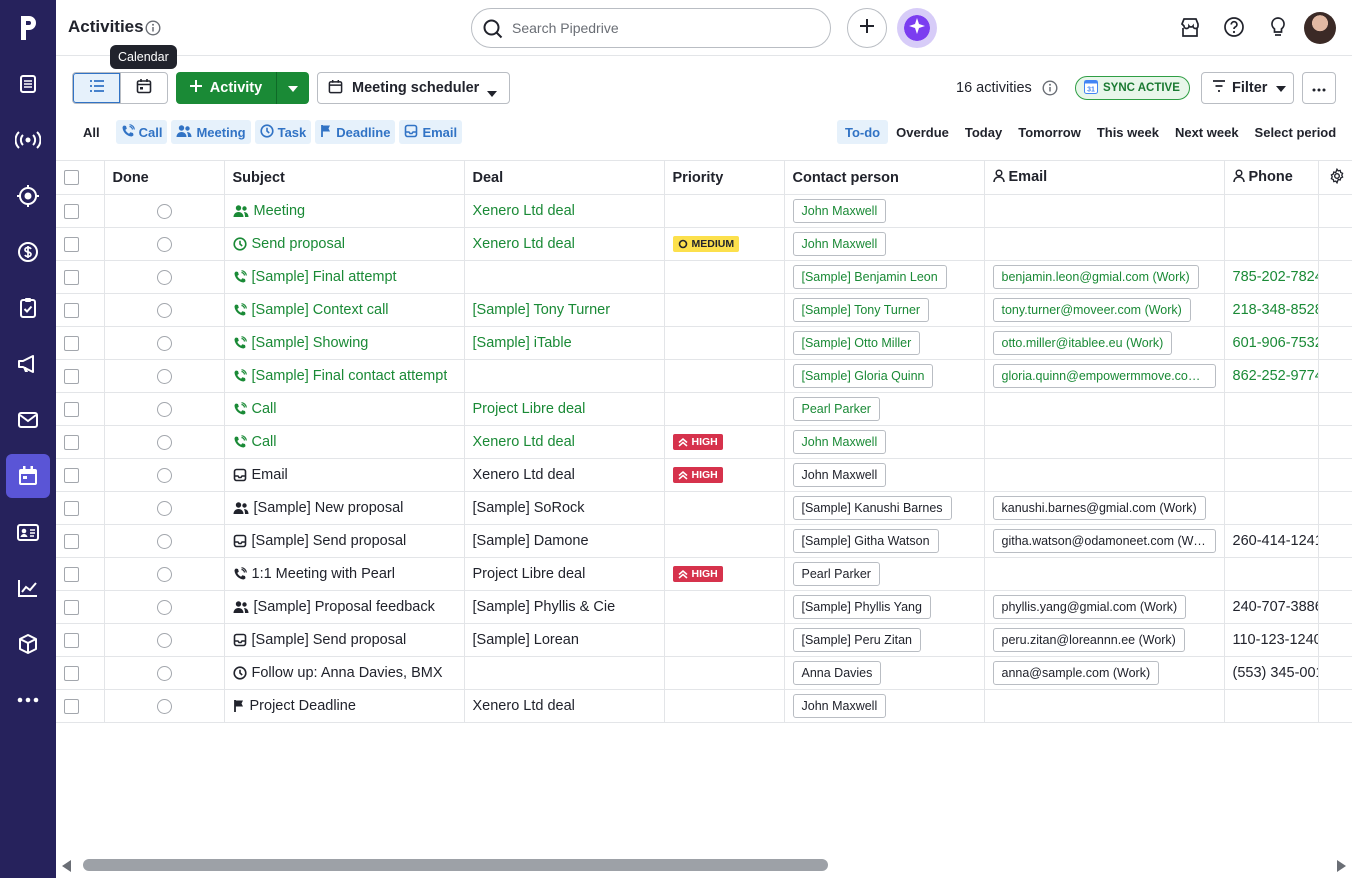 The height and width of the screenshot is (878, 1352). I want to click on email-tag: otto.miller@itablee.eu (Work), so click(1082, 343).